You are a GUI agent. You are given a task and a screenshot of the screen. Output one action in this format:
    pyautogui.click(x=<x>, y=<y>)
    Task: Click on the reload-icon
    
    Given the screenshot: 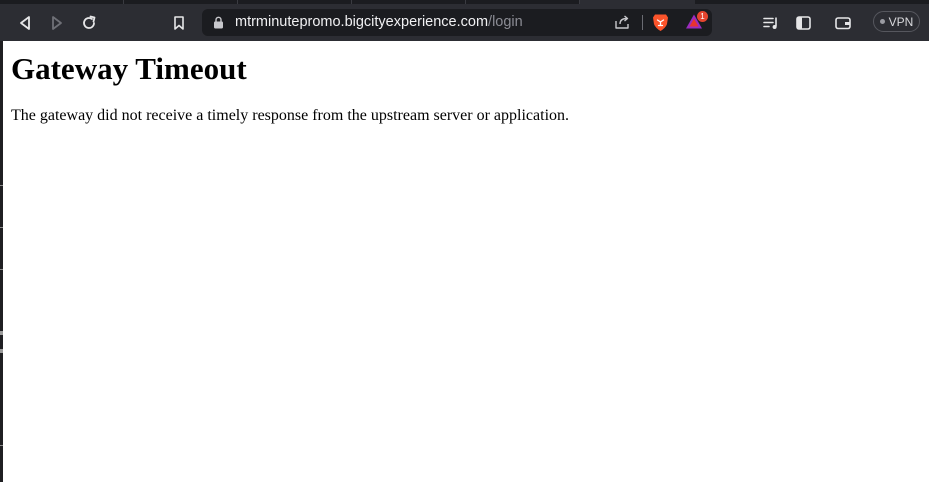 What is the action you would take?
    pyautogui.click(x=89, y=22)
    